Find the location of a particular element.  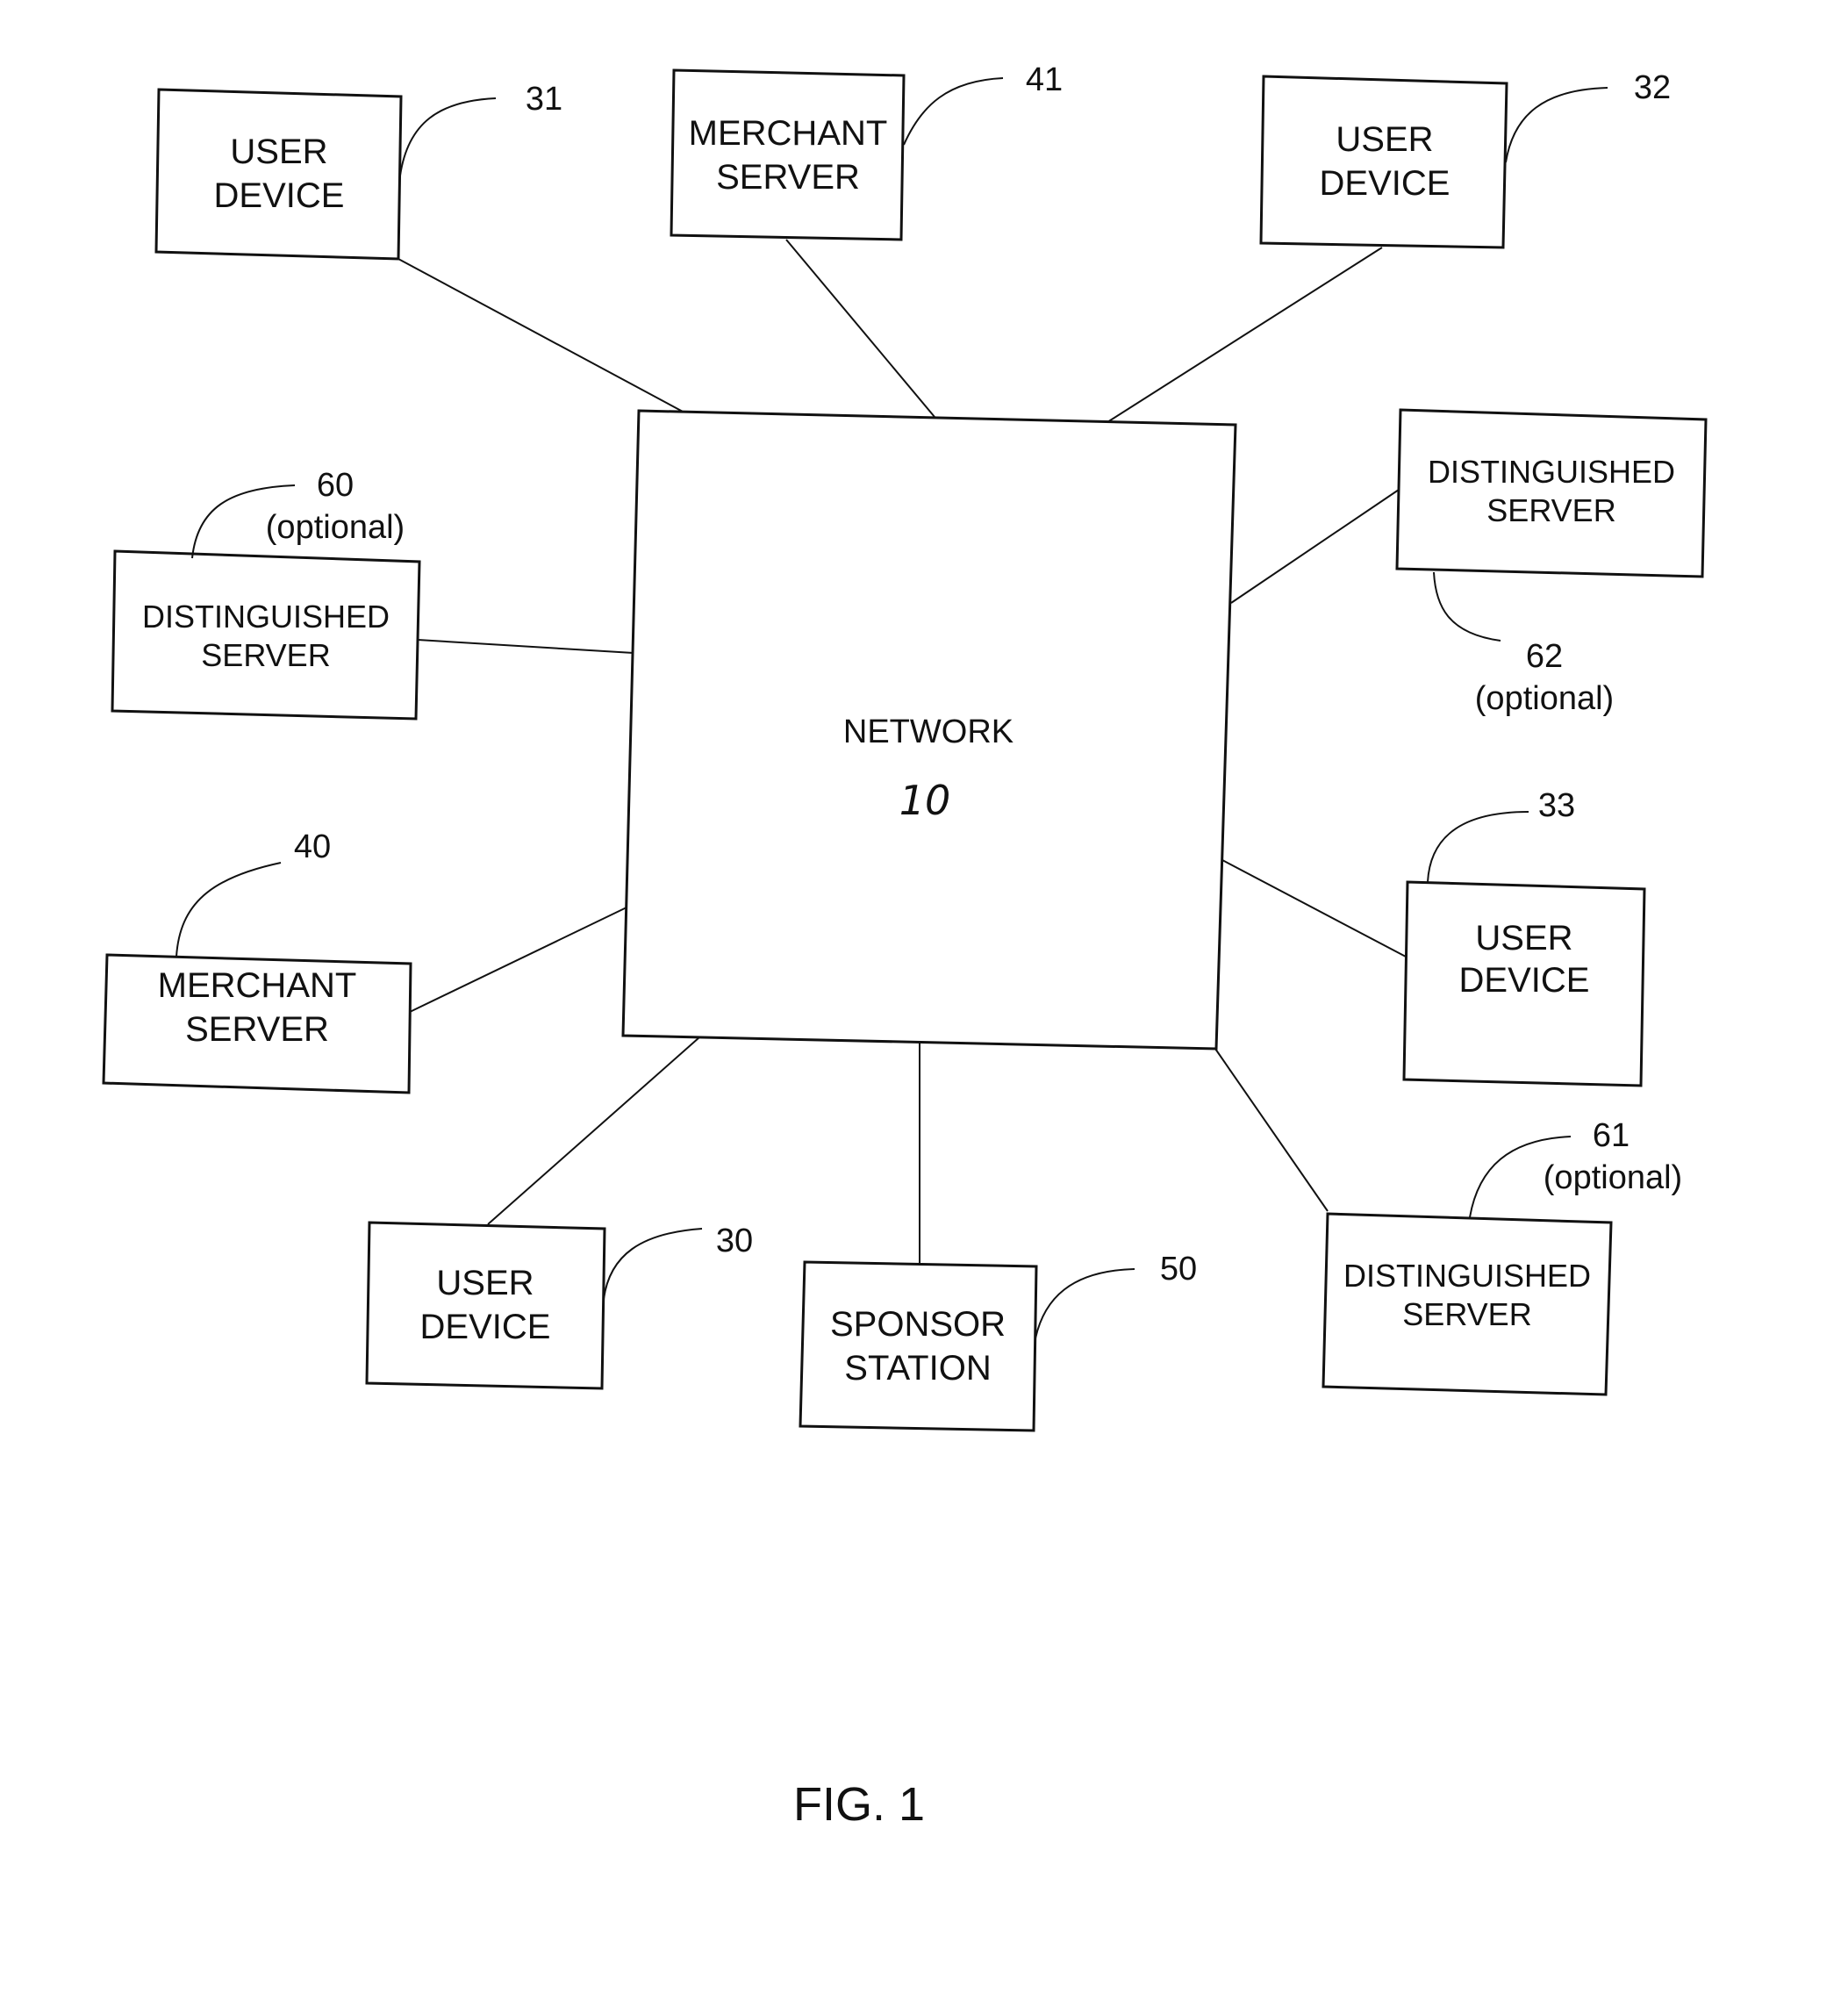

node-user-device-33: USER DEVICE 33 is located at coordinates (1524, 937).